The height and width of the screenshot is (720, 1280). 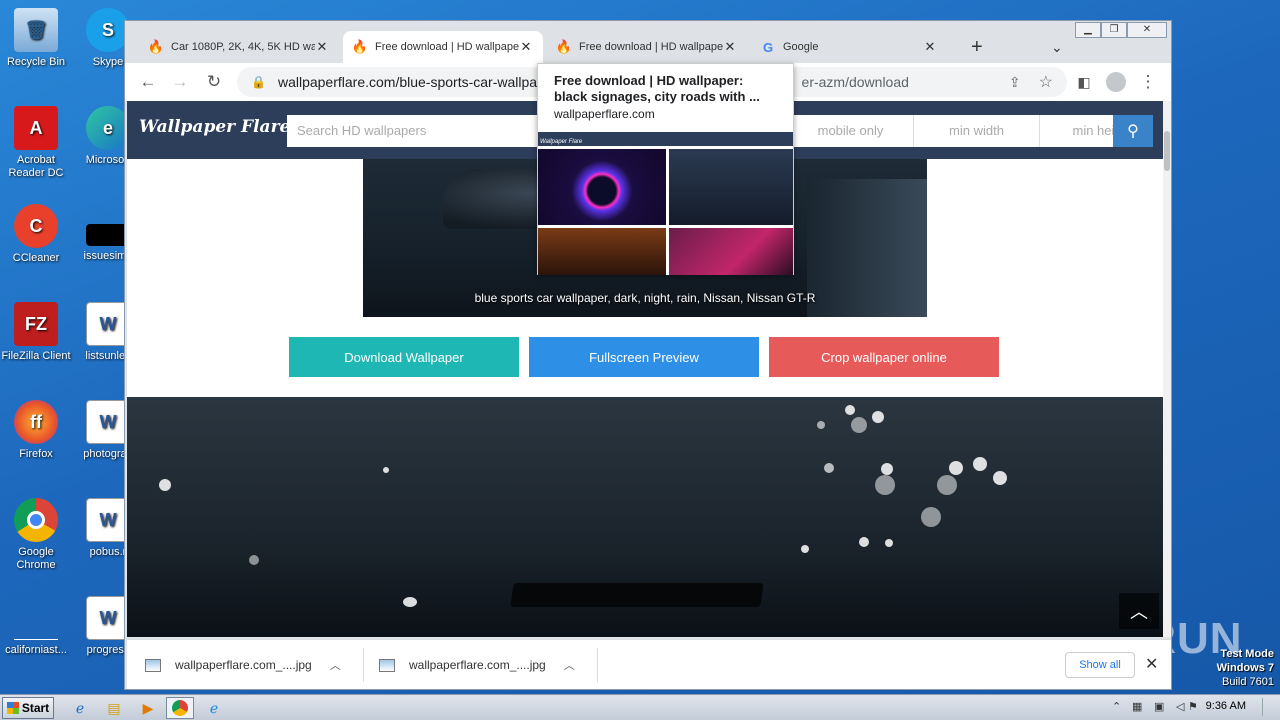 I want to click on close-window-button: ✕, so click(x=1147, y=30).